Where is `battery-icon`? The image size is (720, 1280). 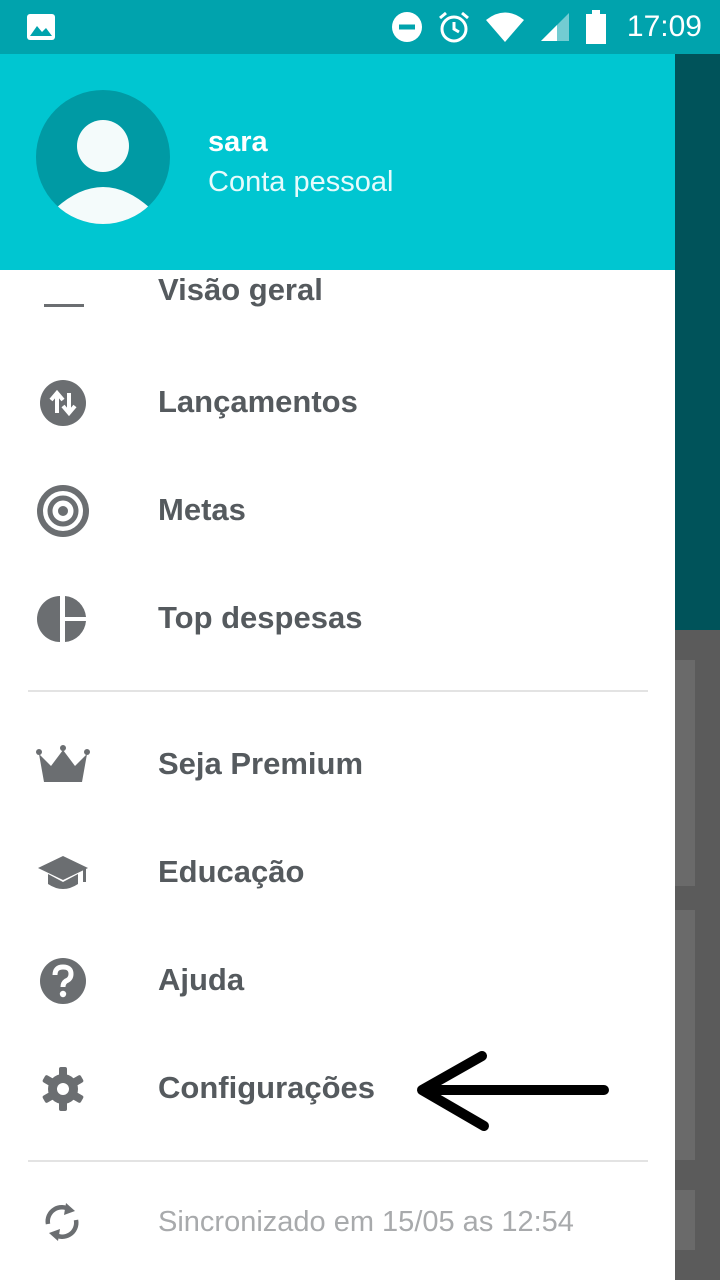
battery-icon is located at coordinates (595, 27).